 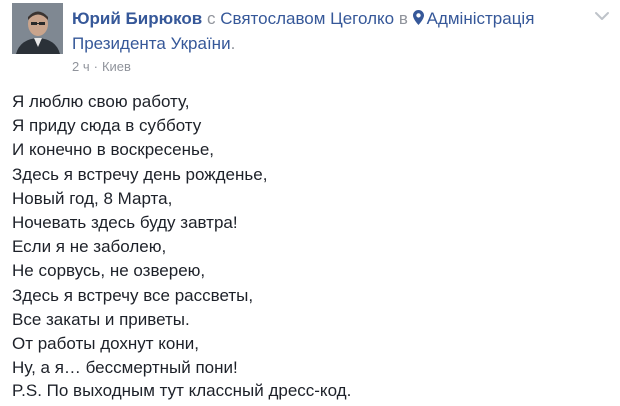 What do you see at coordinates (125, 368) in the screenshot?
I see `post-text-line: Ну, а я… бессмертный пони!` at bounding box center [125, 368].